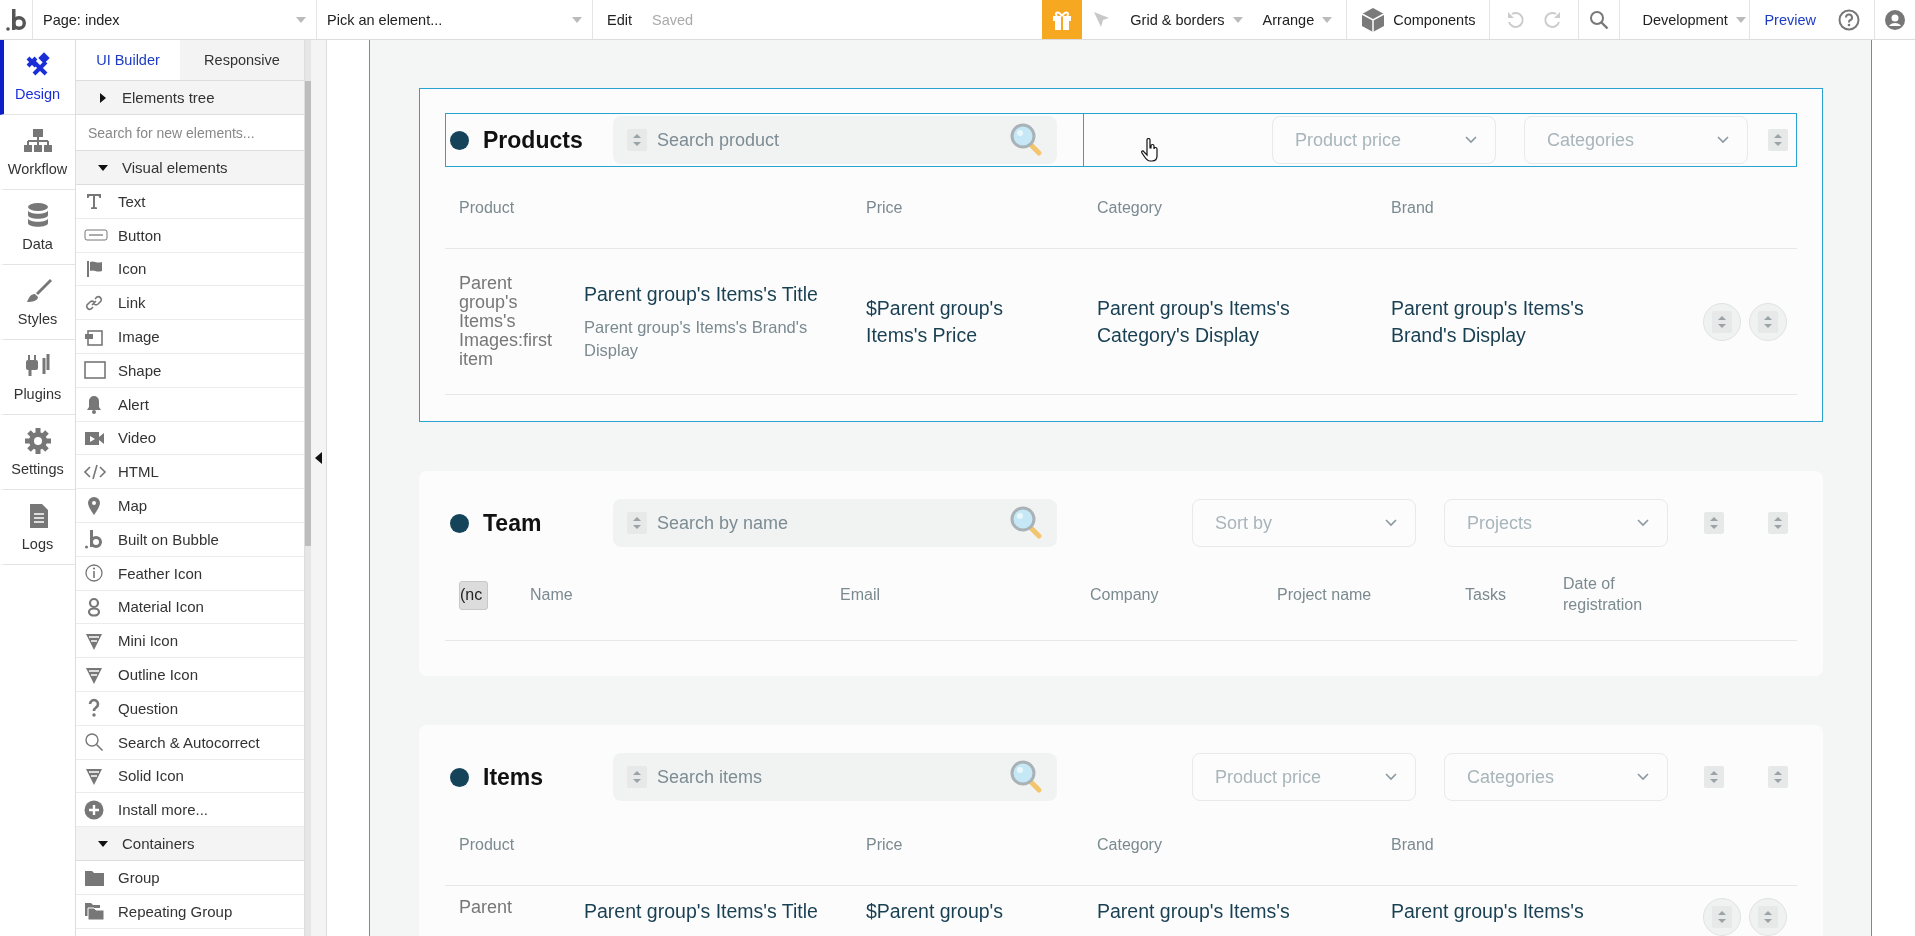 The image size is (1915, 936). Describe the element at coordinates (533, 140) in the screenshot. I see `section-title: Products` at that location.